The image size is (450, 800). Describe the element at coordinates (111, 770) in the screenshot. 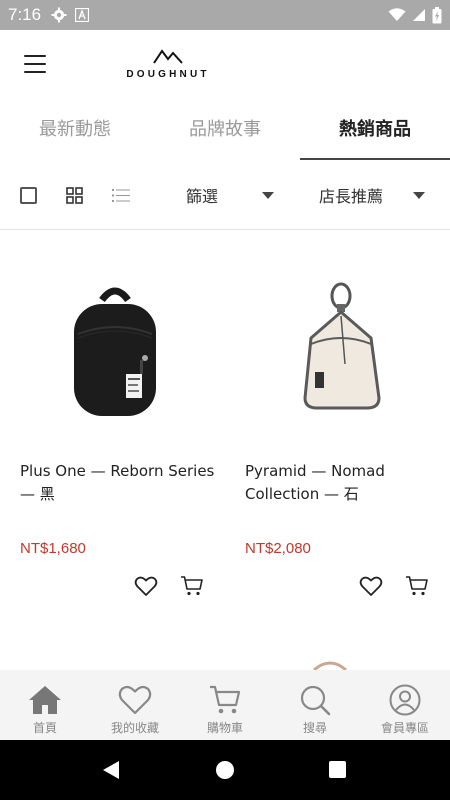

I see `back-triangle-icon` at that location.